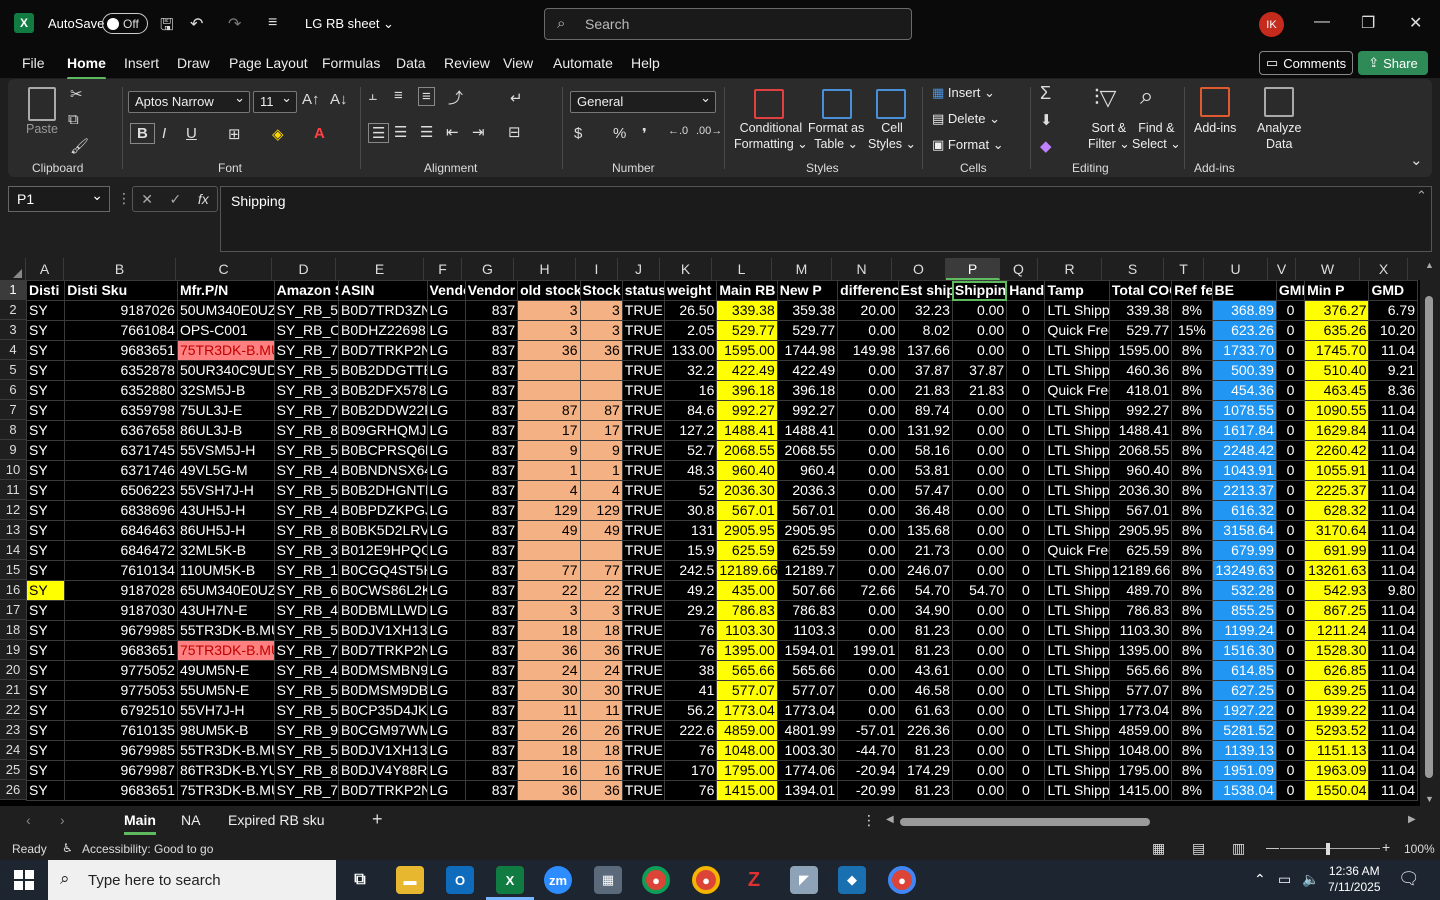 Image resolution: width=1440 pixels, height=900 pixels. I want to click on row-header: 17, so click(13, 610).